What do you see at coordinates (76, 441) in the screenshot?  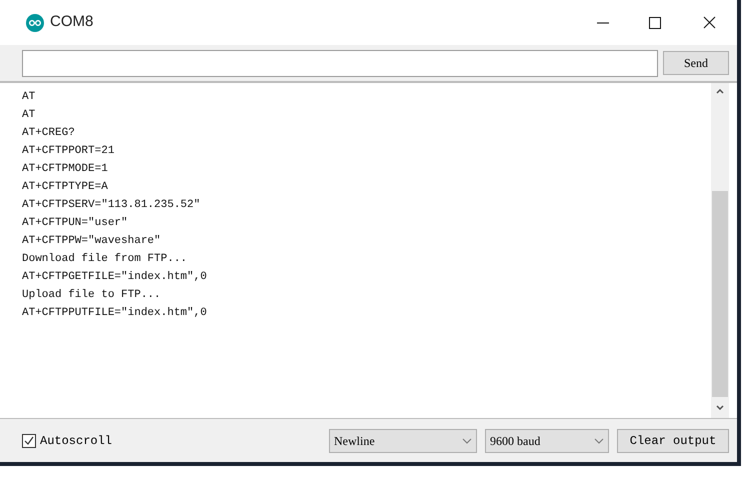 I see `autoscroll-label: Autoscroll` at bounding box center [76, 441].